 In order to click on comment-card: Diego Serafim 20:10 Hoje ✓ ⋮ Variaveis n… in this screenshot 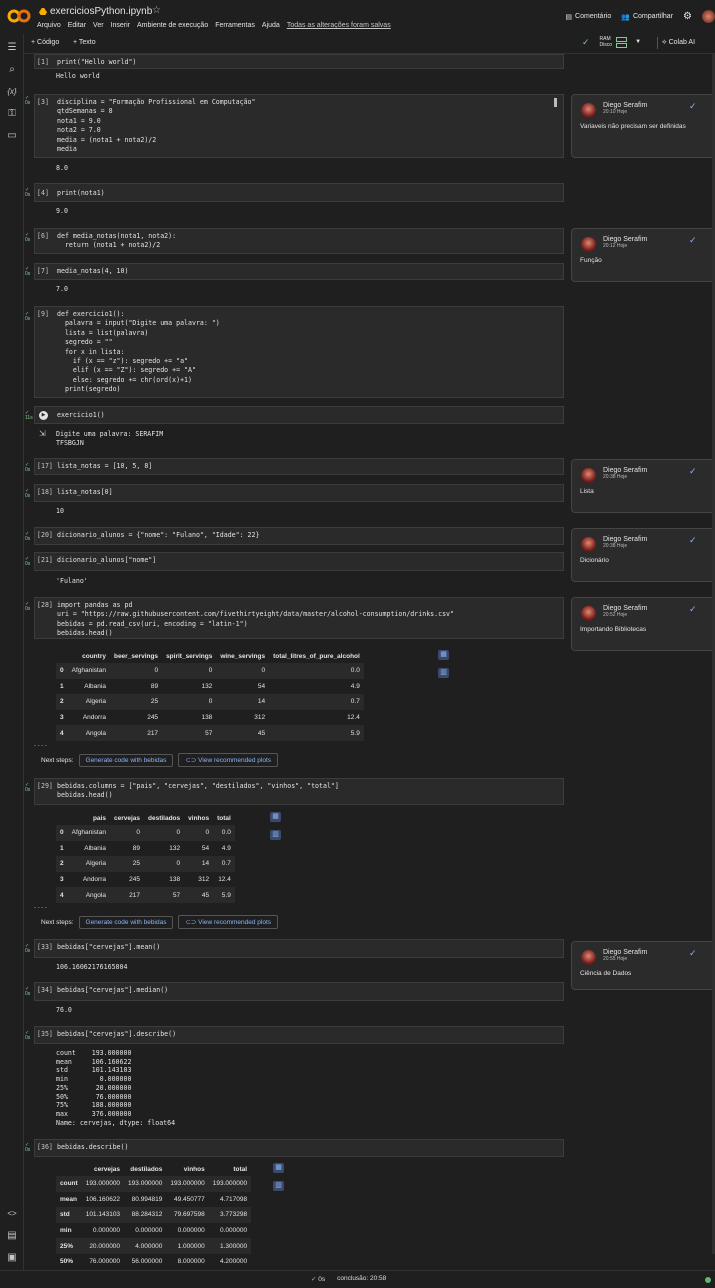, I will do `click(643, 126)`.